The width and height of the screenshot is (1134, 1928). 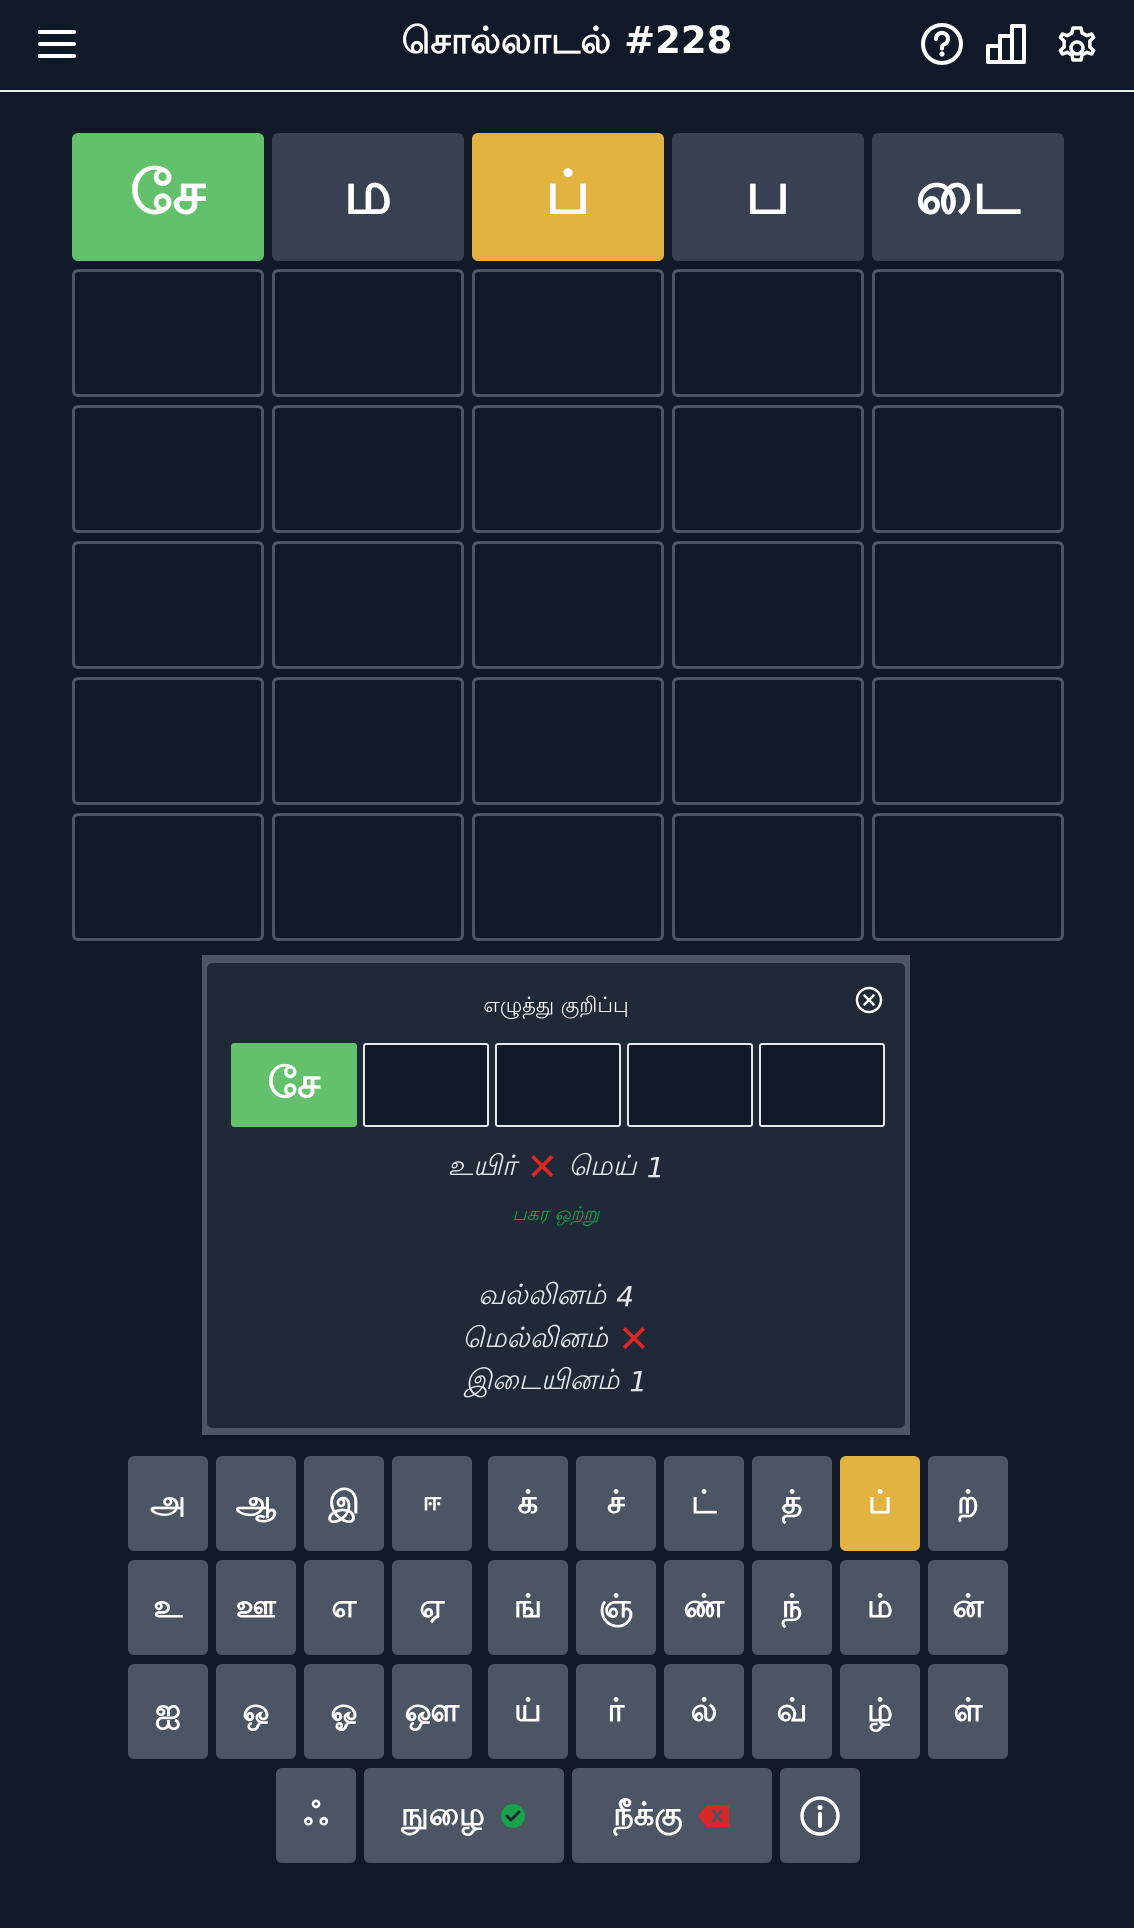 I want to click on key: ள், so click(x=968, y=1711).